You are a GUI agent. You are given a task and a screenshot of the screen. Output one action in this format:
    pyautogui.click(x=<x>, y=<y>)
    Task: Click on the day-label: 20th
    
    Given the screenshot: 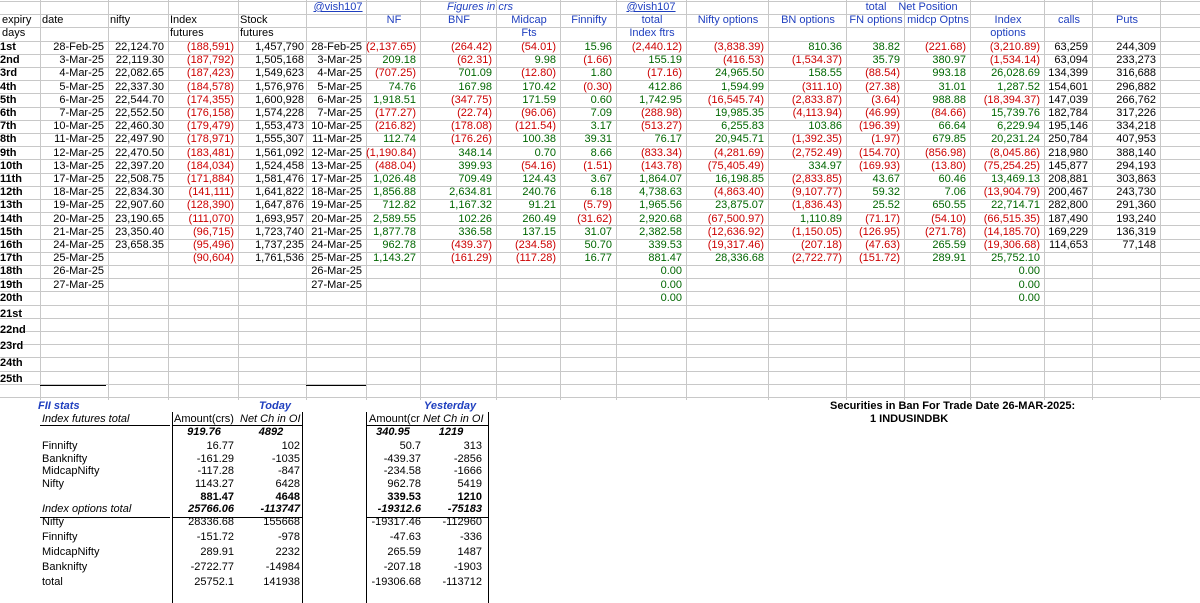 What is the action you would take?
    pyautogui.click(x=20, y=298)
    